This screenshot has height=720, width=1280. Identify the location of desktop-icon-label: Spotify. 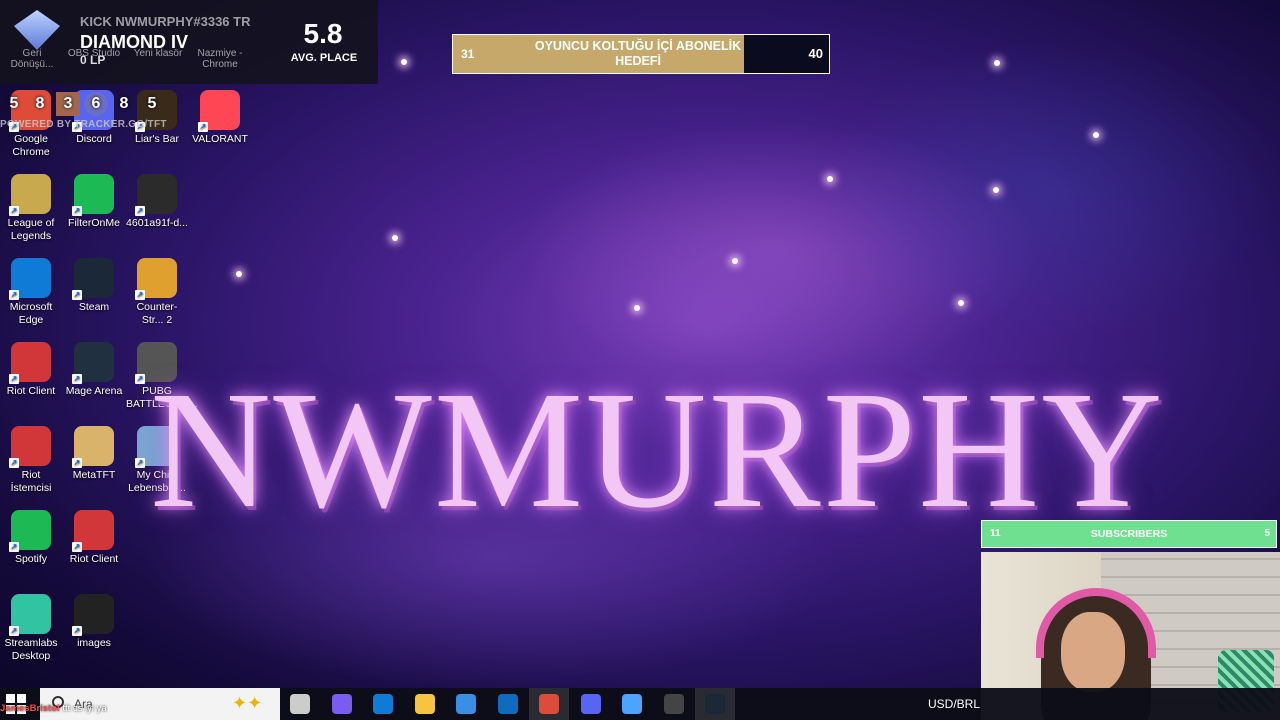
(31, 559).